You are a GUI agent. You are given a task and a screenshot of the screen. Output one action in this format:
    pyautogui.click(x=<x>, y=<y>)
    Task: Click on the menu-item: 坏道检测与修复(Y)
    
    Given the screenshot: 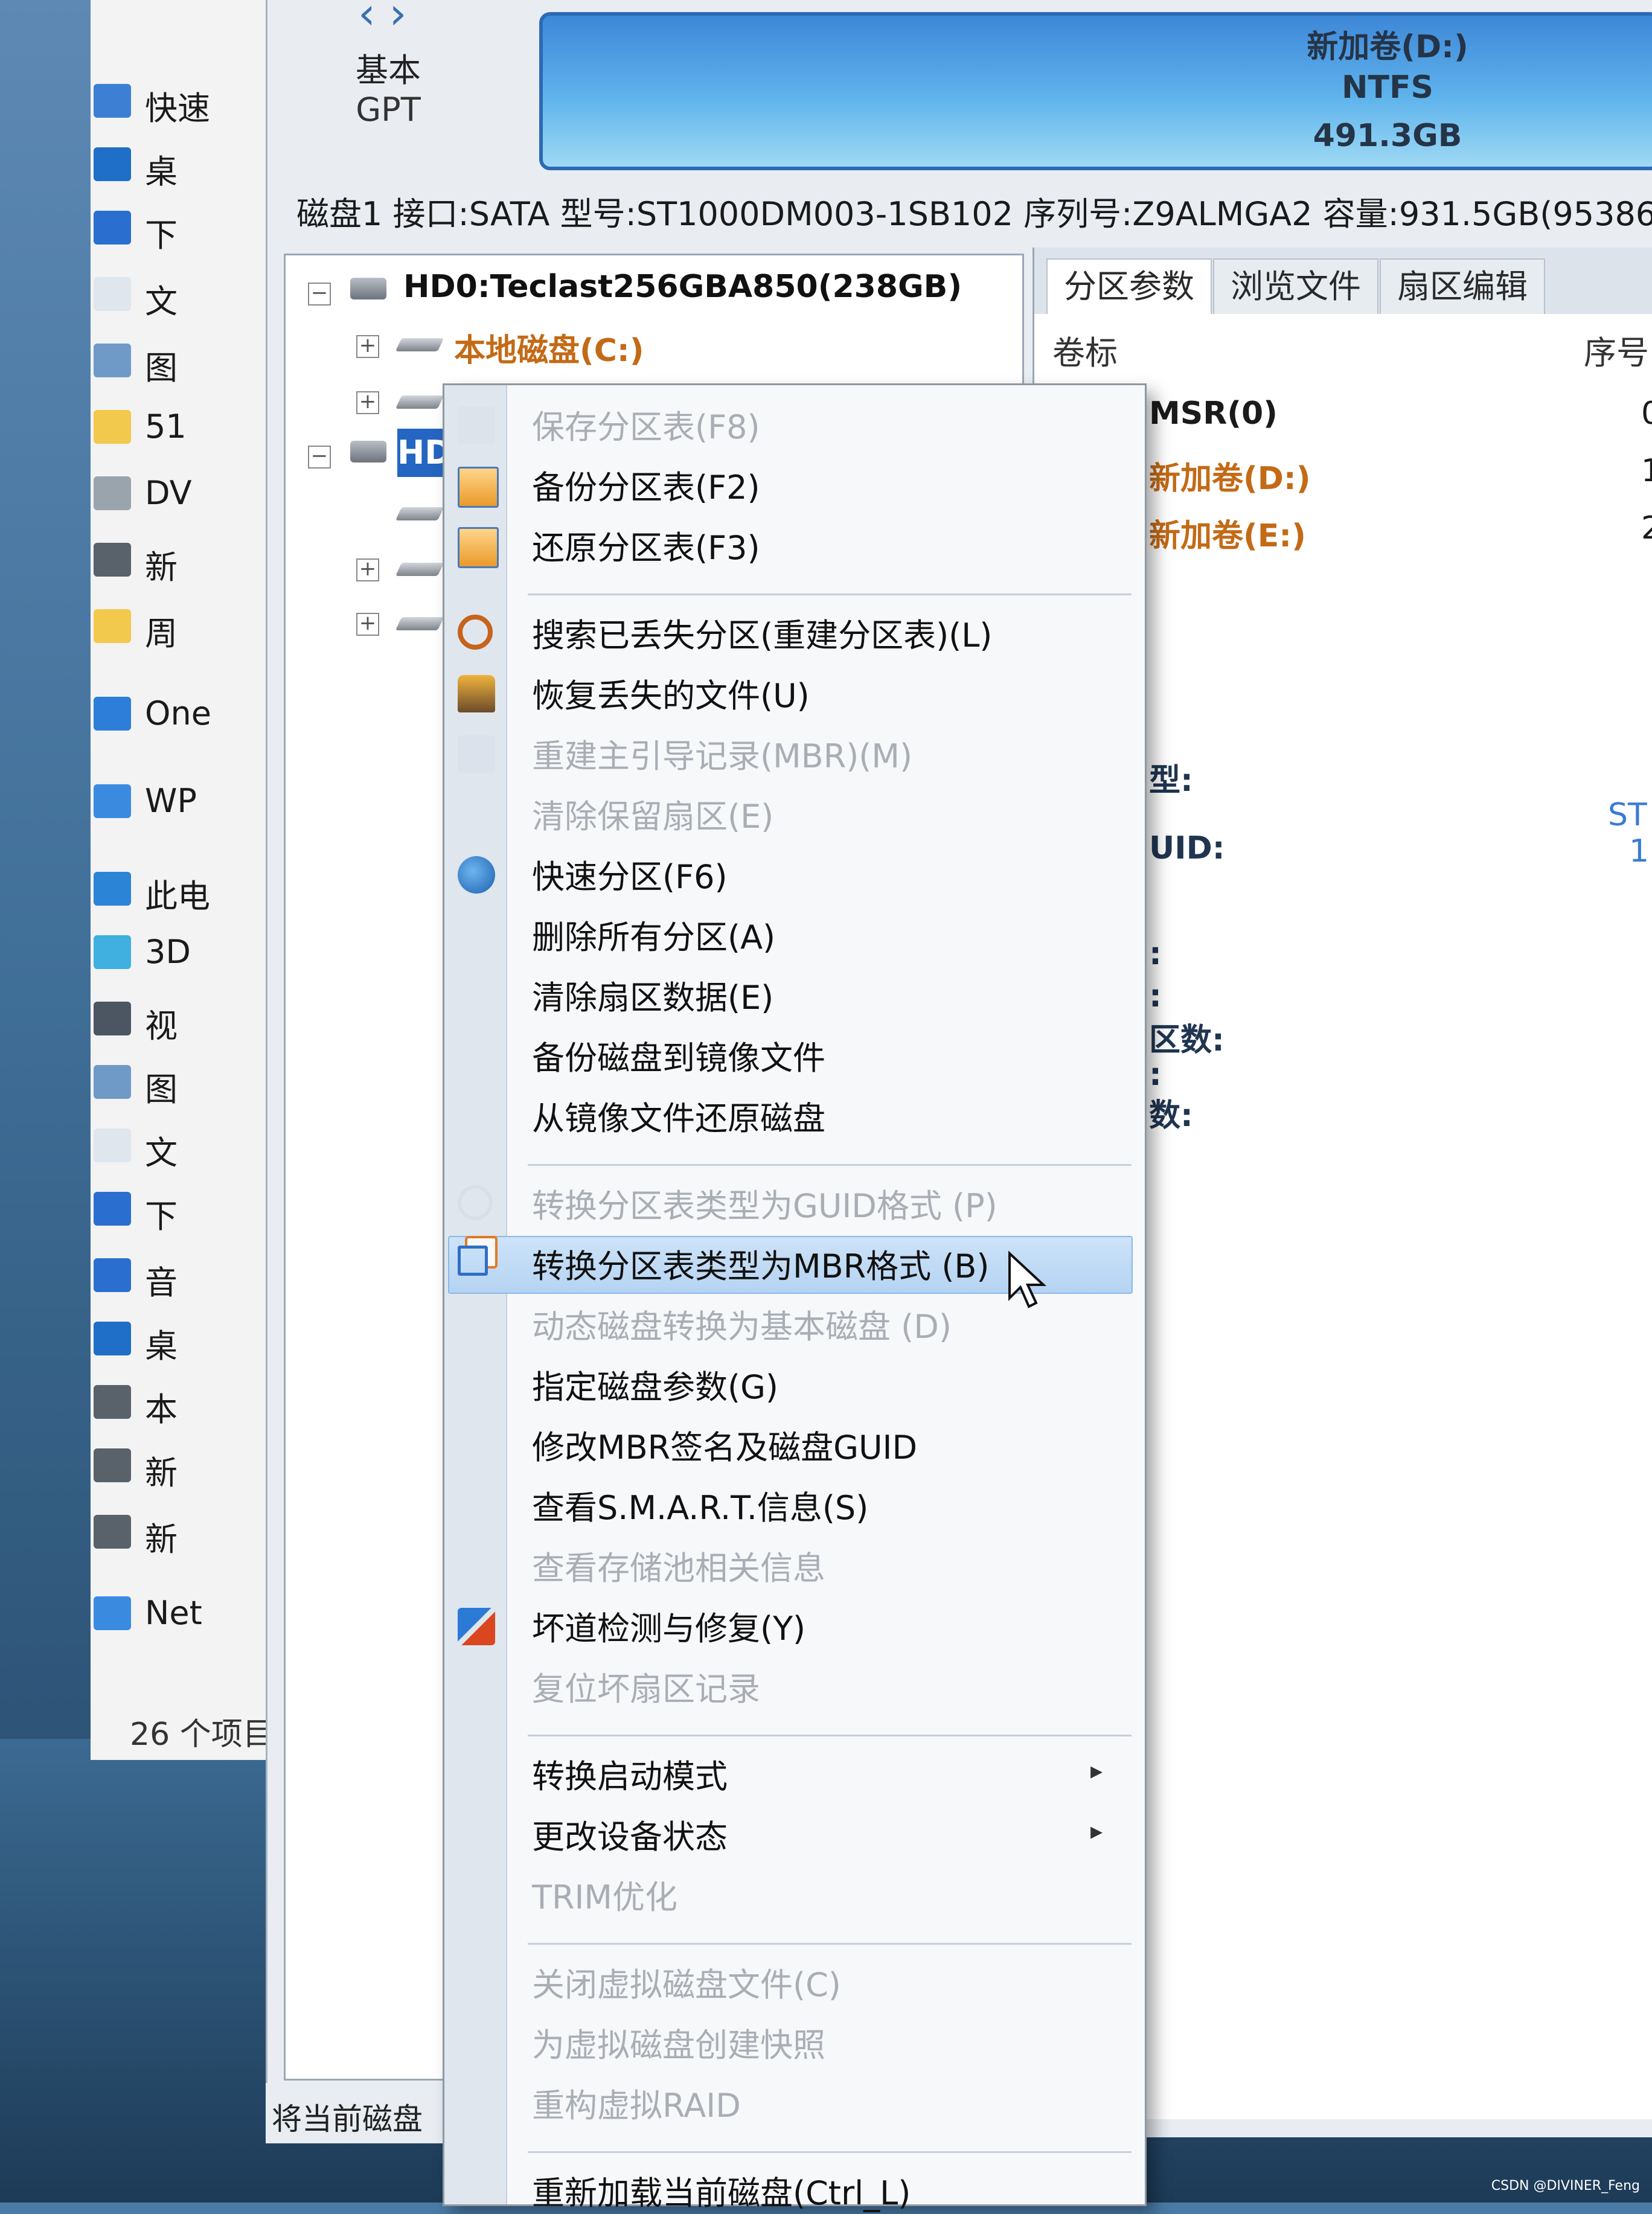 What is the action you would take?
    pyautogui.click(x=668, y=1625)
    